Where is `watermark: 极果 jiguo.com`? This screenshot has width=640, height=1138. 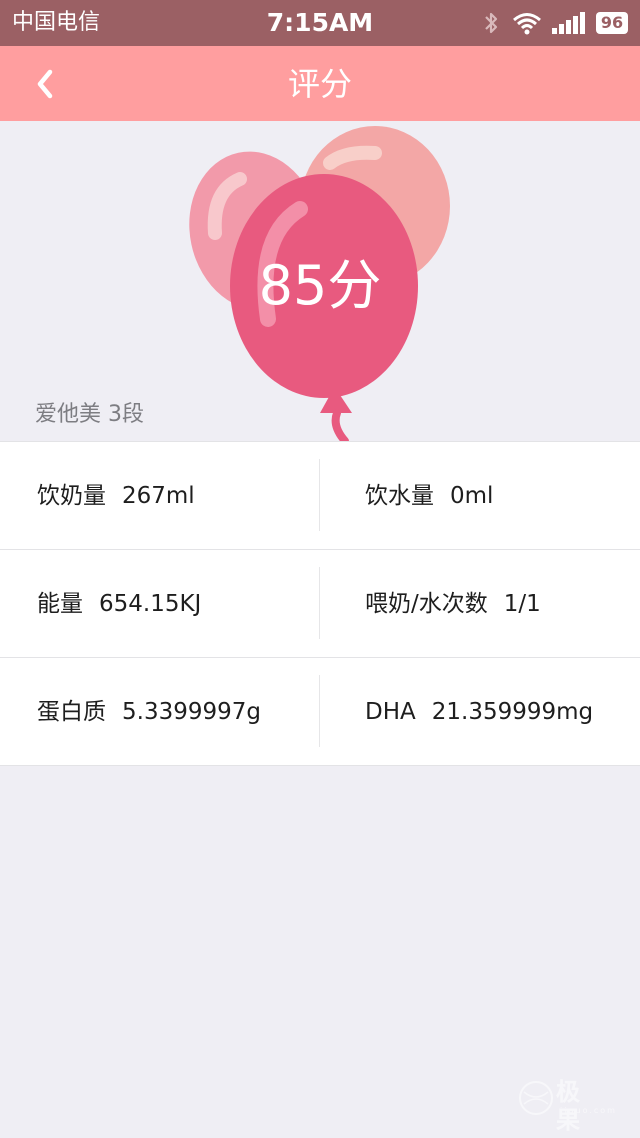
watermark: 极果 jiguo.com is located at coordinates (566, 1106).